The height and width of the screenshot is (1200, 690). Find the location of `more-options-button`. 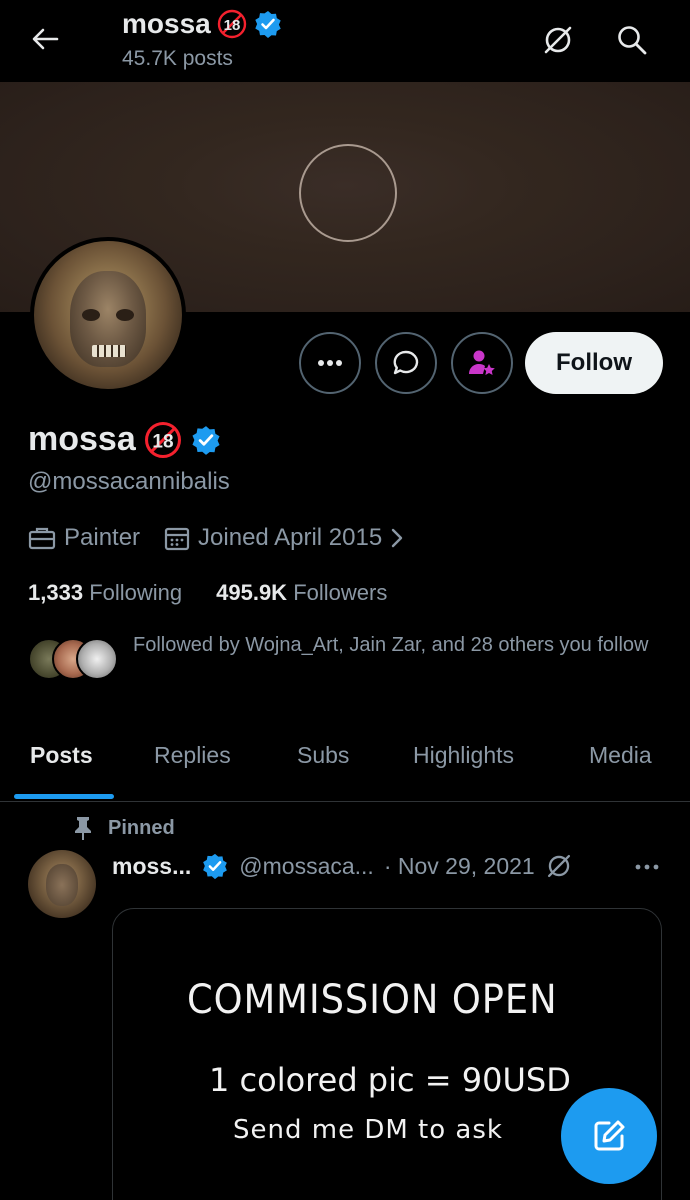

more-options-button is located at coordinates (330, 363).